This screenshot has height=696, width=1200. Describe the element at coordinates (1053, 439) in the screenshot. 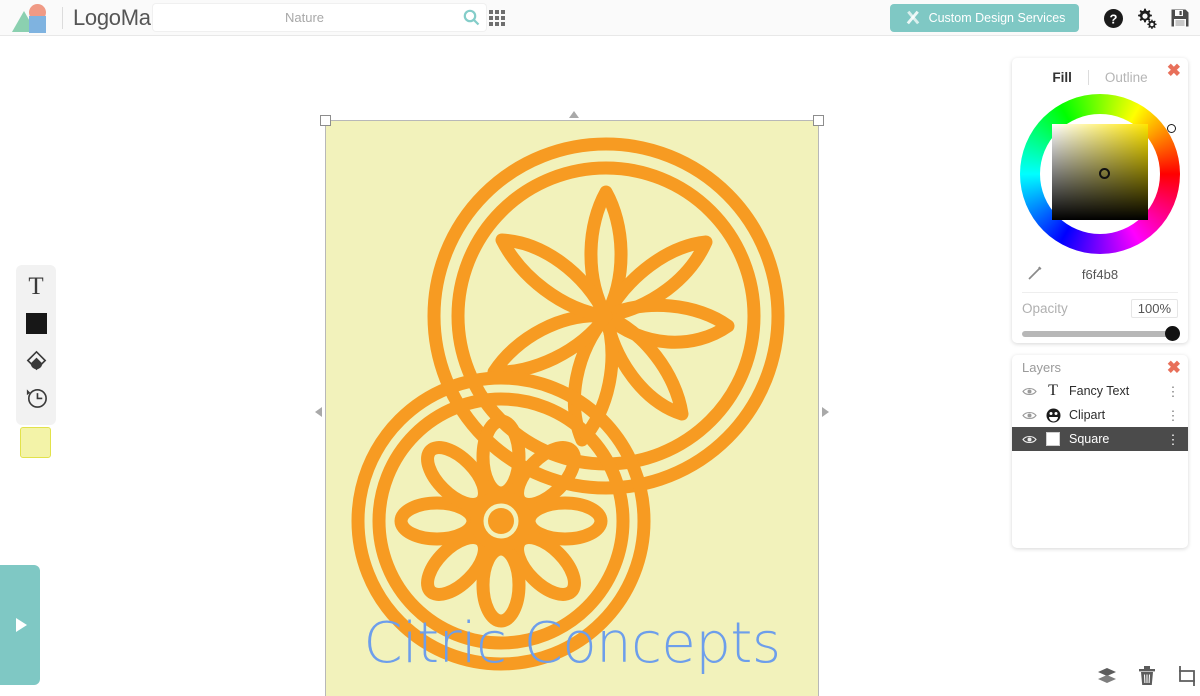

I see `white-square-icon` at that location.